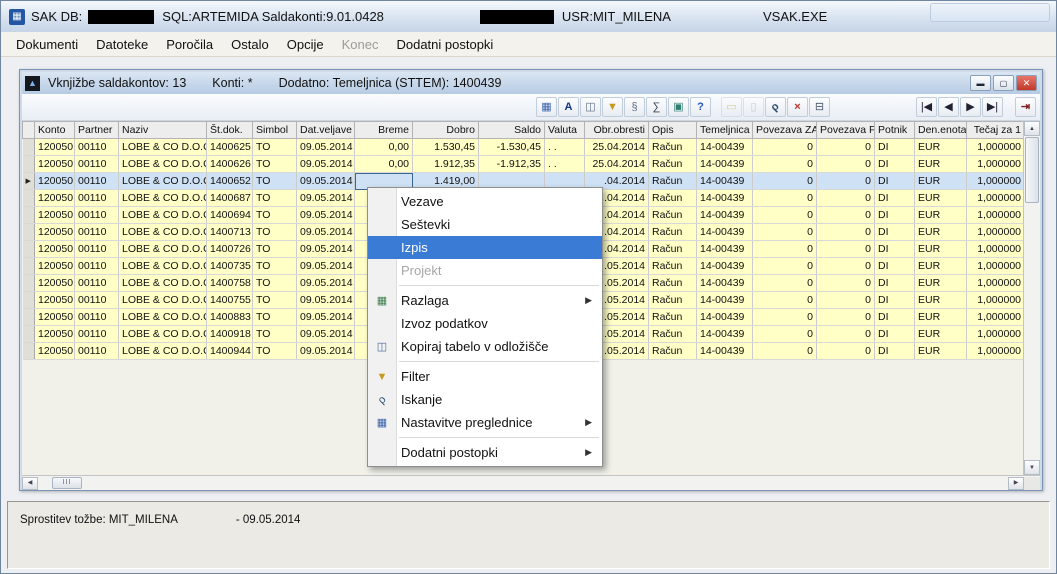  What do you see at coordinates (948, 107) in the screenshot?
I see `nav-prev-button: ◀` at bounding box center [948, 107].